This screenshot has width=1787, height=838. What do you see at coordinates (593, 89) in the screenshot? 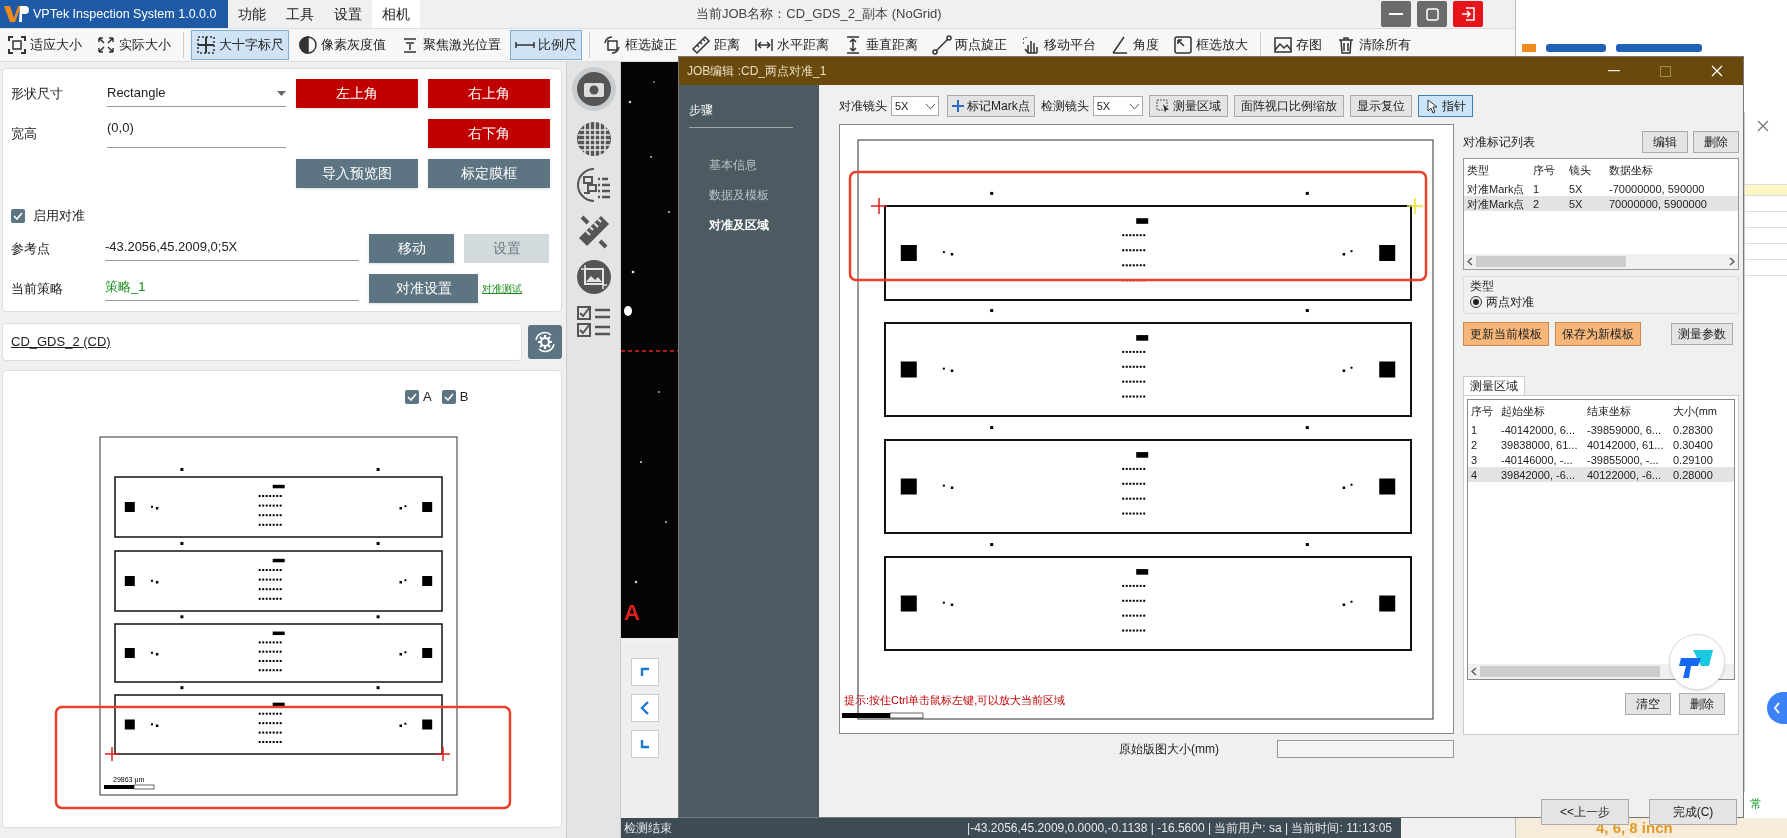
I see `camera-icon` at bounding box center [593, 89].